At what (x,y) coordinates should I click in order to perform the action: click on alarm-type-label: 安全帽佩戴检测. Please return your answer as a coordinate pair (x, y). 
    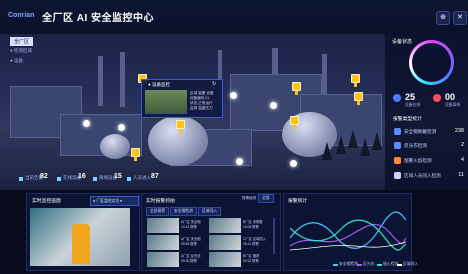
    Looking at the image, I should click on (420, 131).